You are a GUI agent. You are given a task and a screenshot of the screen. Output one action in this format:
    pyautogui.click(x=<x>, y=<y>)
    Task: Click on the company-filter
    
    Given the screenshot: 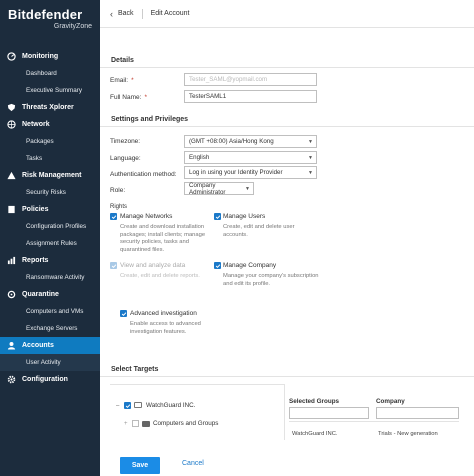 What is the action you would take?
    pyautogui.click(x=417, y=413)
    